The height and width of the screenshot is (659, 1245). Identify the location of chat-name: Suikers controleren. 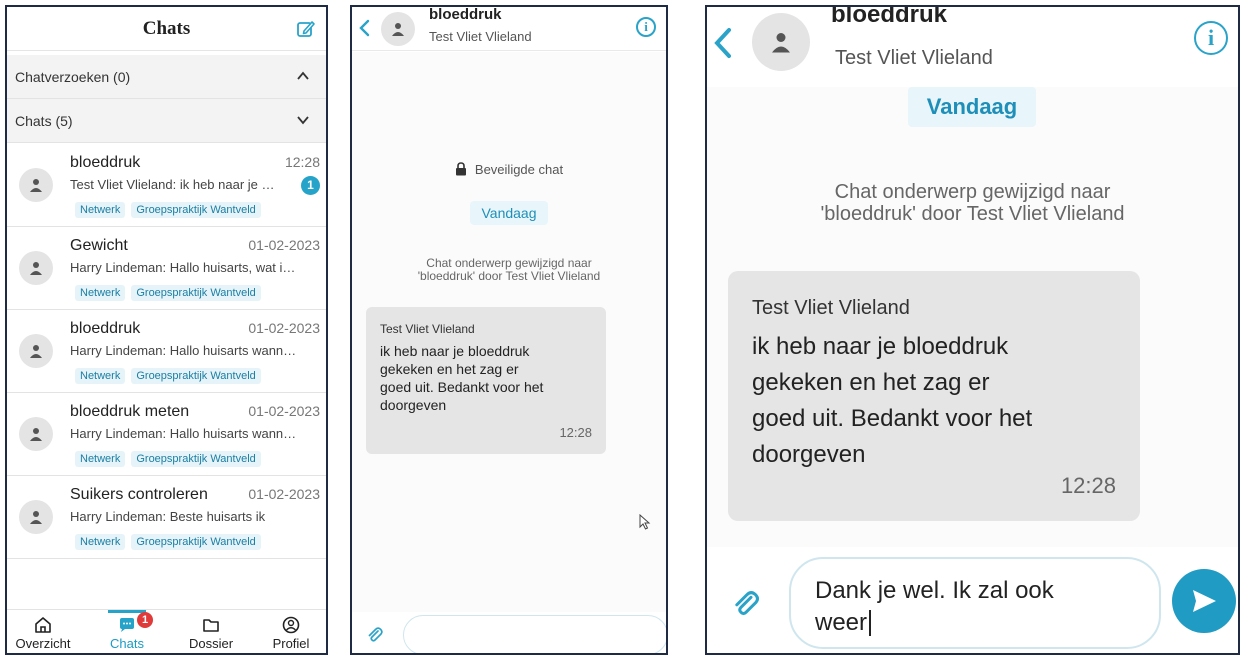
(139, 494).